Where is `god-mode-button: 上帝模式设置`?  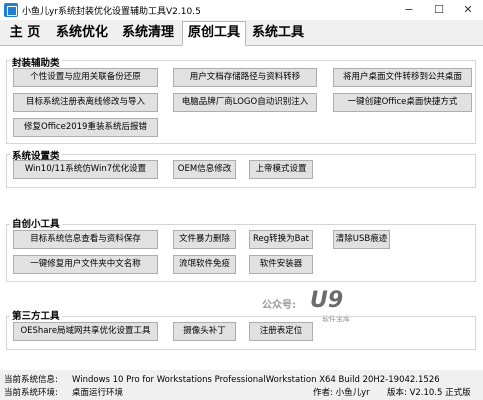
god-mode-button: 上帝模式设置 is located at coordinates (281, 169).